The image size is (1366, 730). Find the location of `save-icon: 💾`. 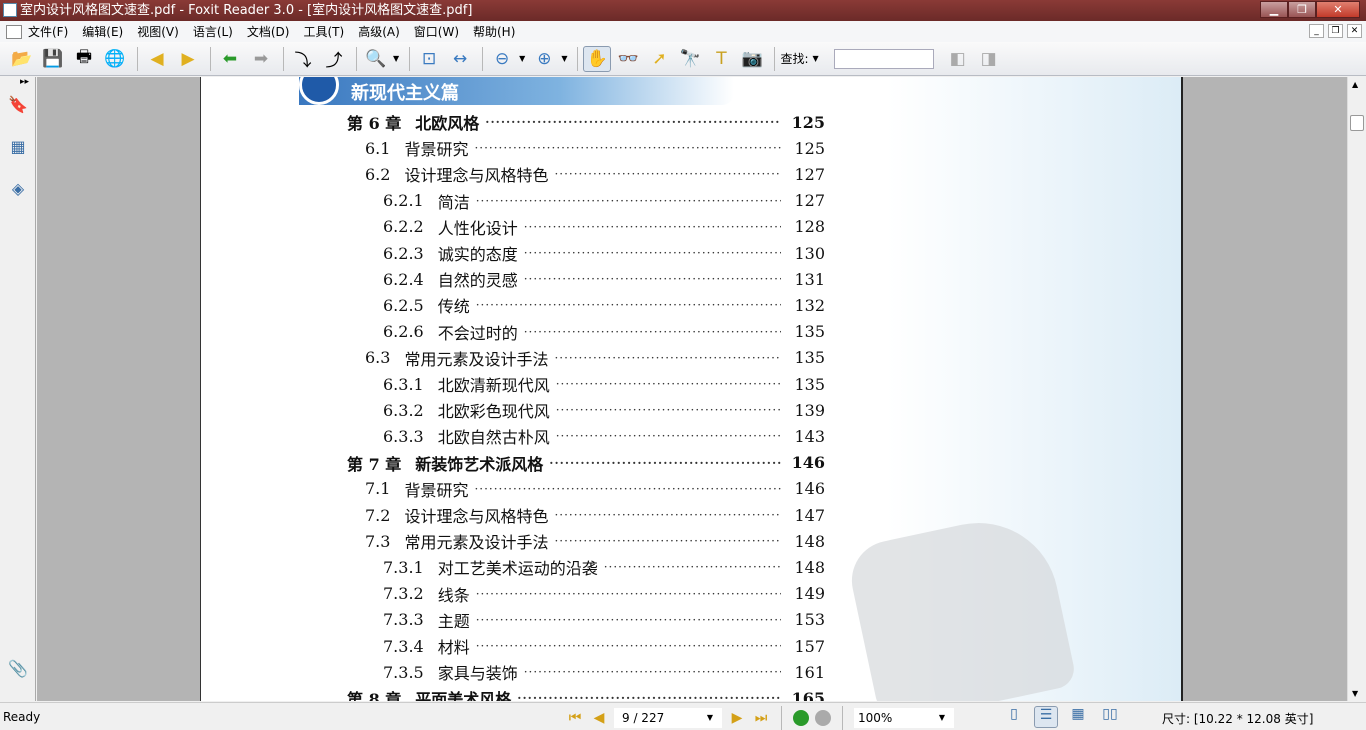

save-icon: 💾 is located at coordinates (53, 59).